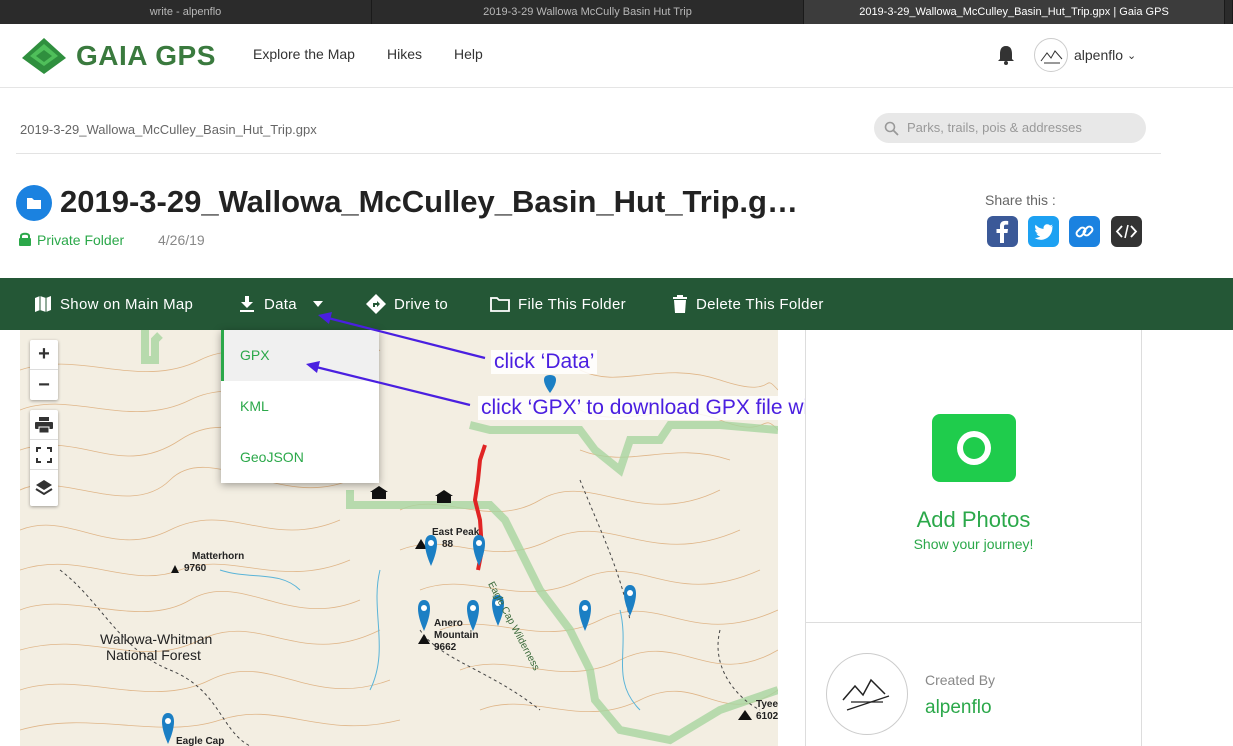 The image size is (1233, 746). What do you see at coordinates (186, 12) in the screenshot?
I see `browser-tab: write - alpenflo` at bounding box center [186, 12].